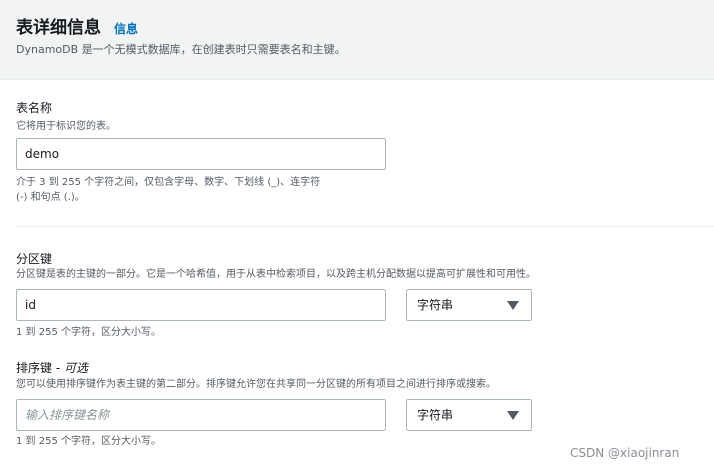 This screenshot has width=714, height=470. Describe the element at coordinates (88, 441) in the screenshot. I see `sort-key-hint: 1 到 255 个字符，区分大小写。` at that location.